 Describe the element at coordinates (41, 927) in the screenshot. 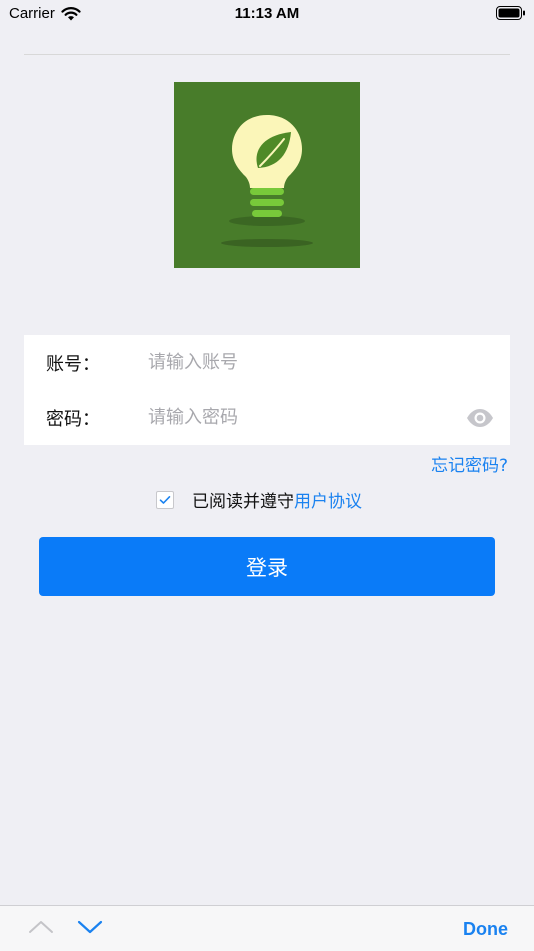

I see `chevron-up-icon` at that location.